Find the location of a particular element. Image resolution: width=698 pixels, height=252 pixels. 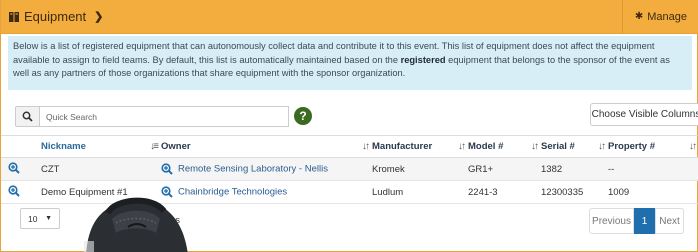

column-header-model: Model # ↓↑ is located at coordinates (504, 146).